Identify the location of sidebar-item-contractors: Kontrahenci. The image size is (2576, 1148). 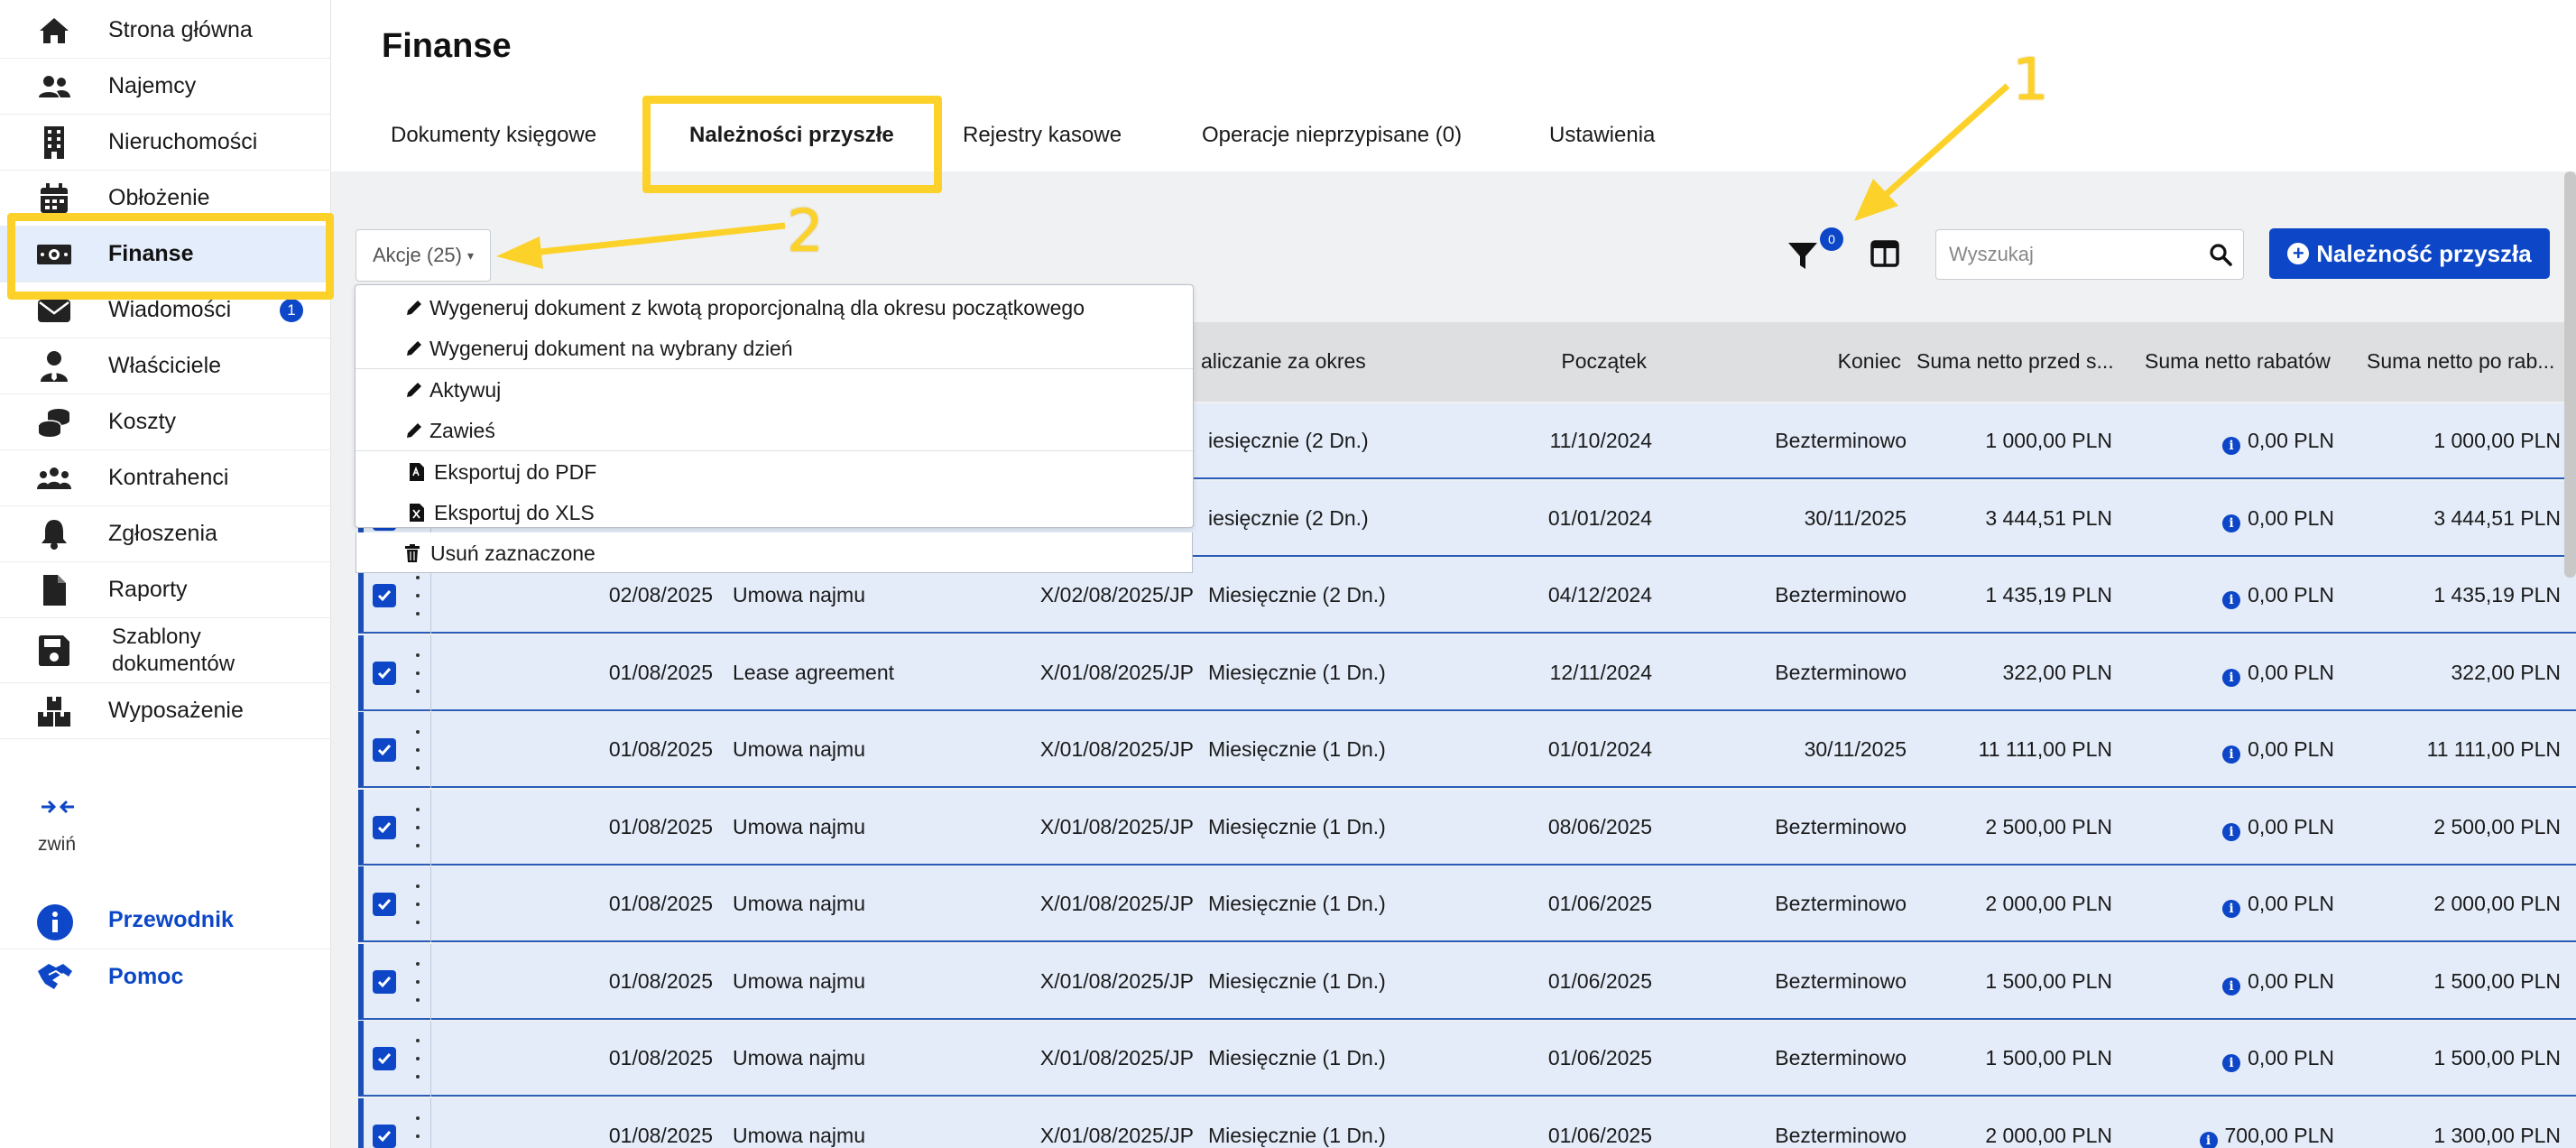
(165, 478).